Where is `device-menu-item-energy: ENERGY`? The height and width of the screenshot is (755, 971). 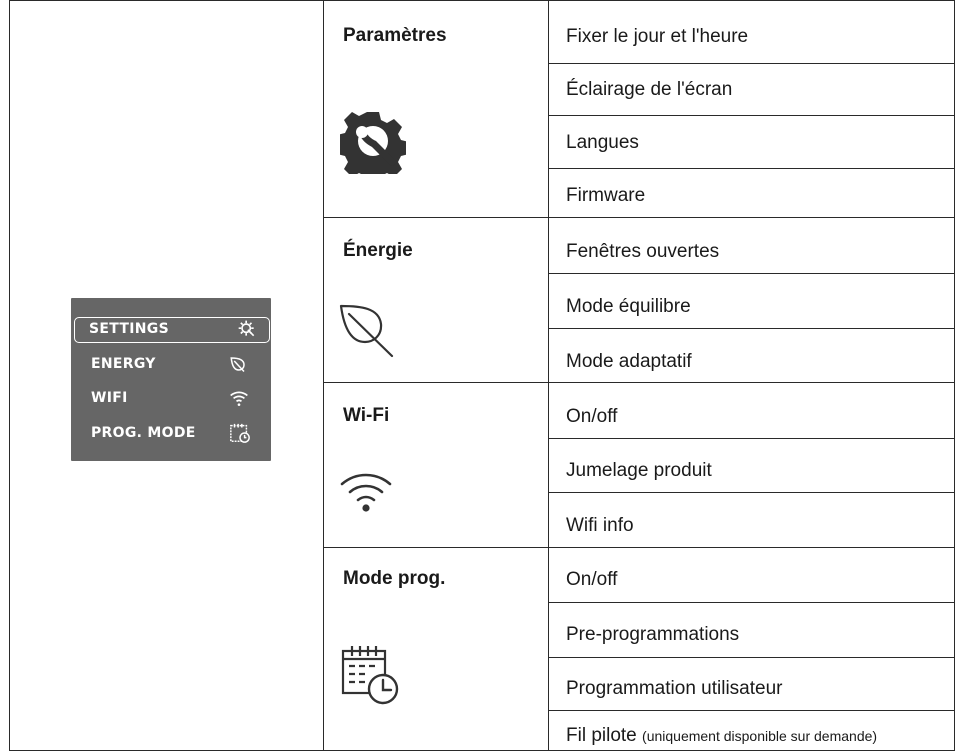
device-menu-item-energy: ENERGY is located at coordinates (173, 365).